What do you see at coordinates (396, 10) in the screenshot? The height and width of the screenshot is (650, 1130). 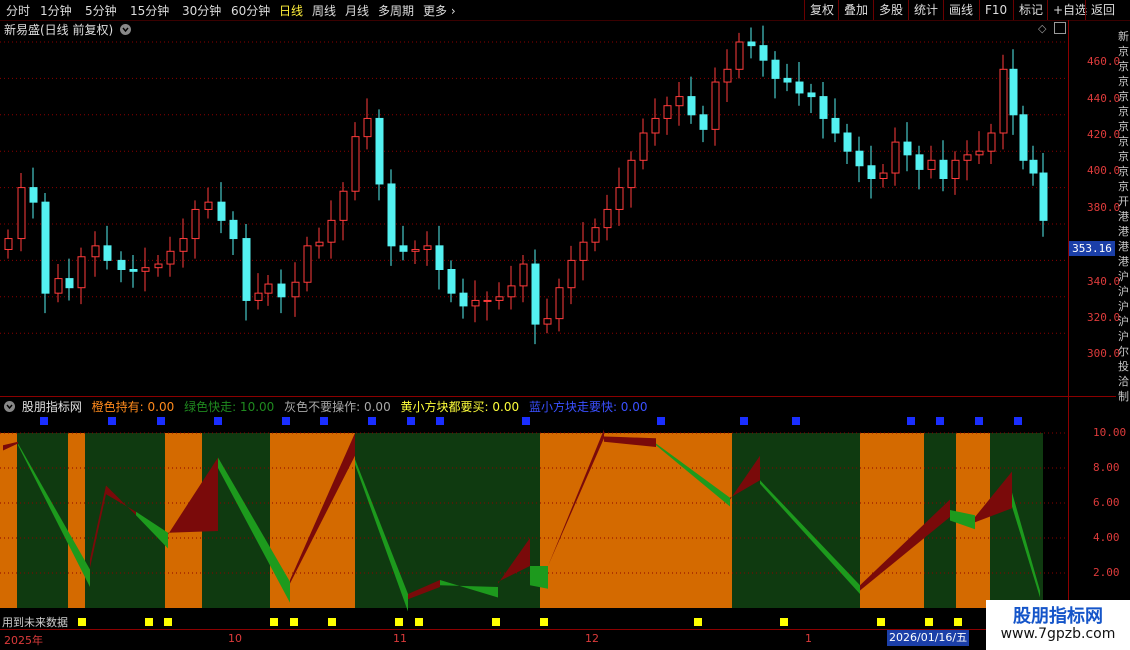 I see `period-multi-tab: 多周期` at bounding box center [396, 10].